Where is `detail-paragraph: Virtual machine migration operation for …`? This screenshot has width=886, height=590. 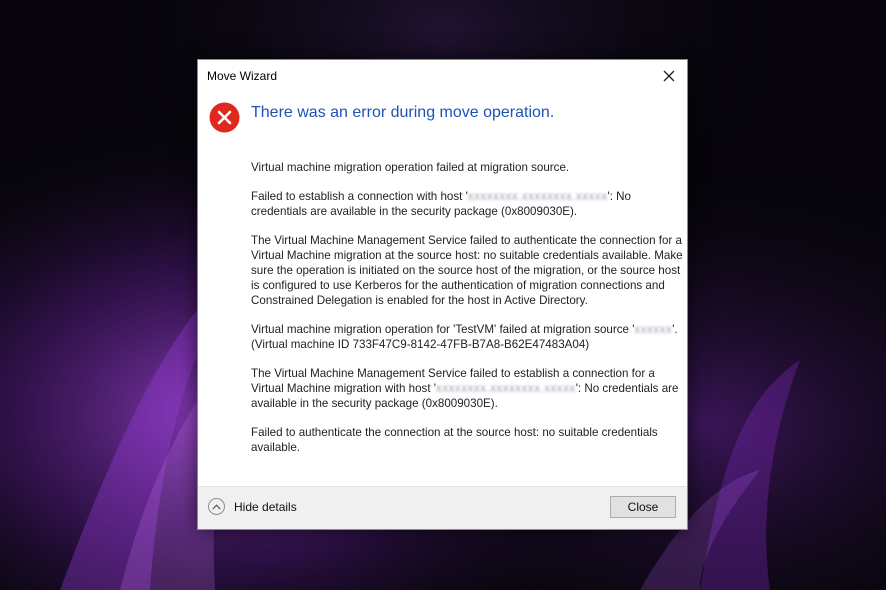
detail-paragraph: Virtual machine migration operation for … is located at coordinates (464, 337).